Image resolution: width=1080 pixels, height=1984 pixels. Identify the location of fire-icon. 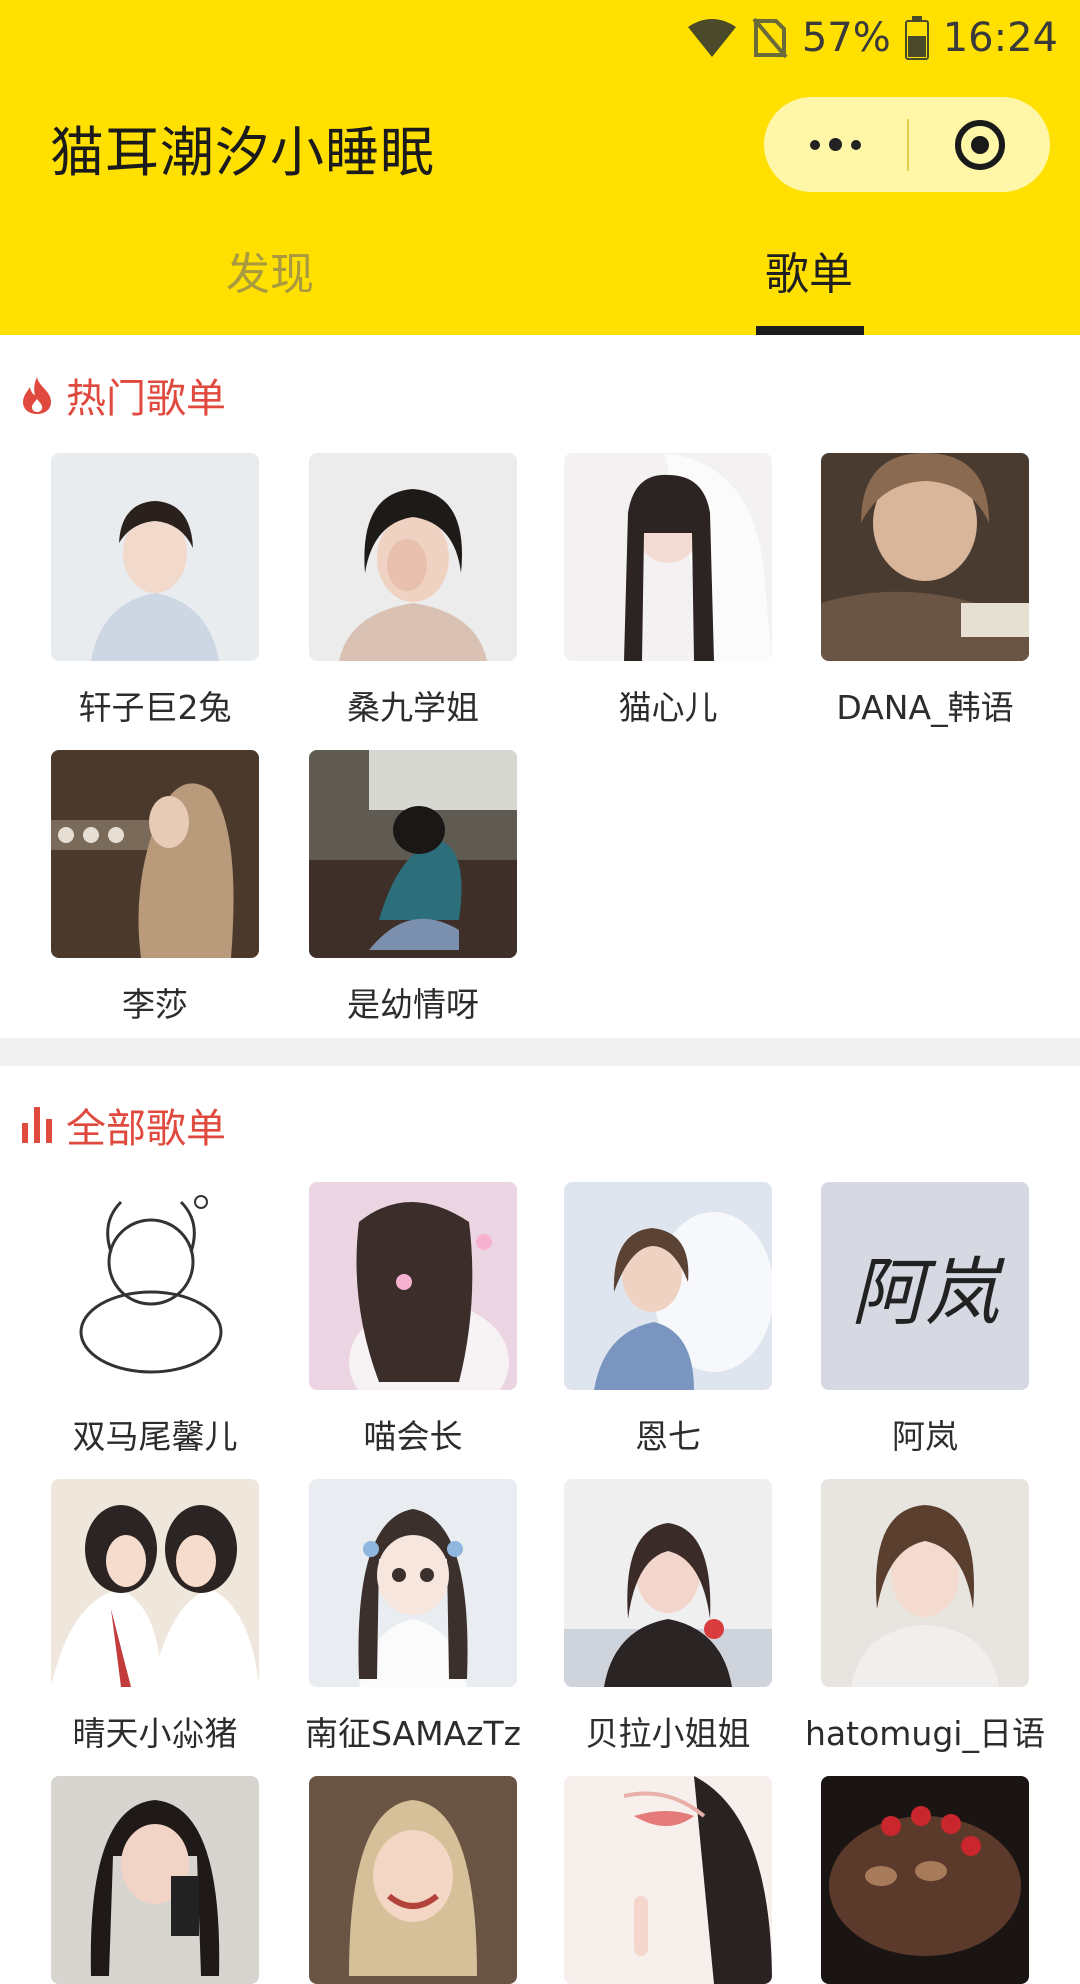
(37, 395).